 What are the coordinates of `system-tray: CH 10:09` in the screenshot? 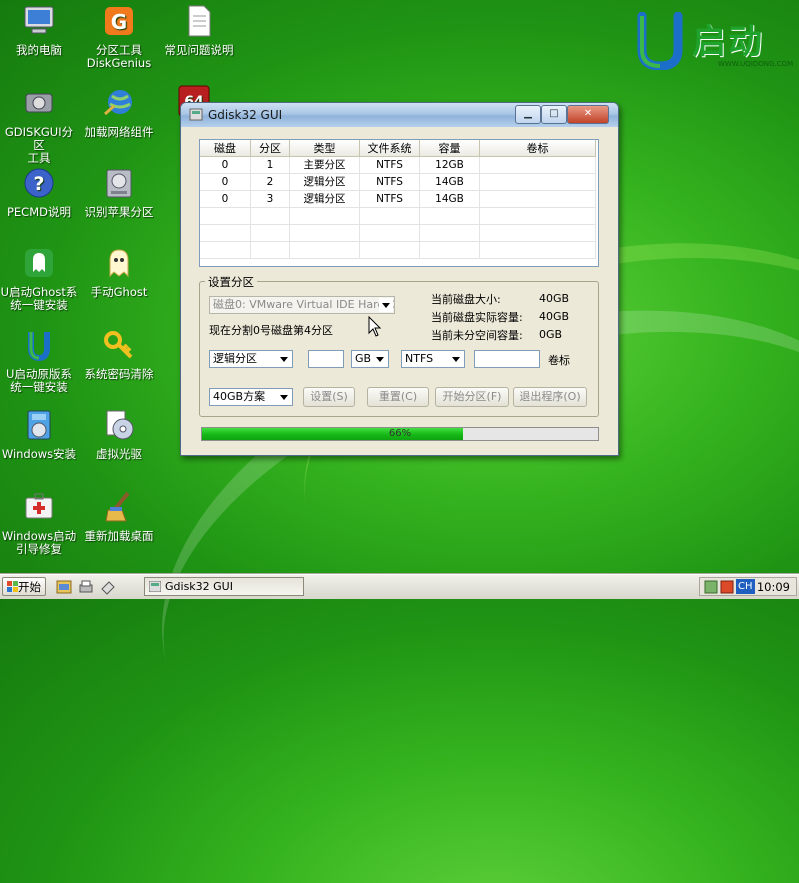 It's located at (748, 586).